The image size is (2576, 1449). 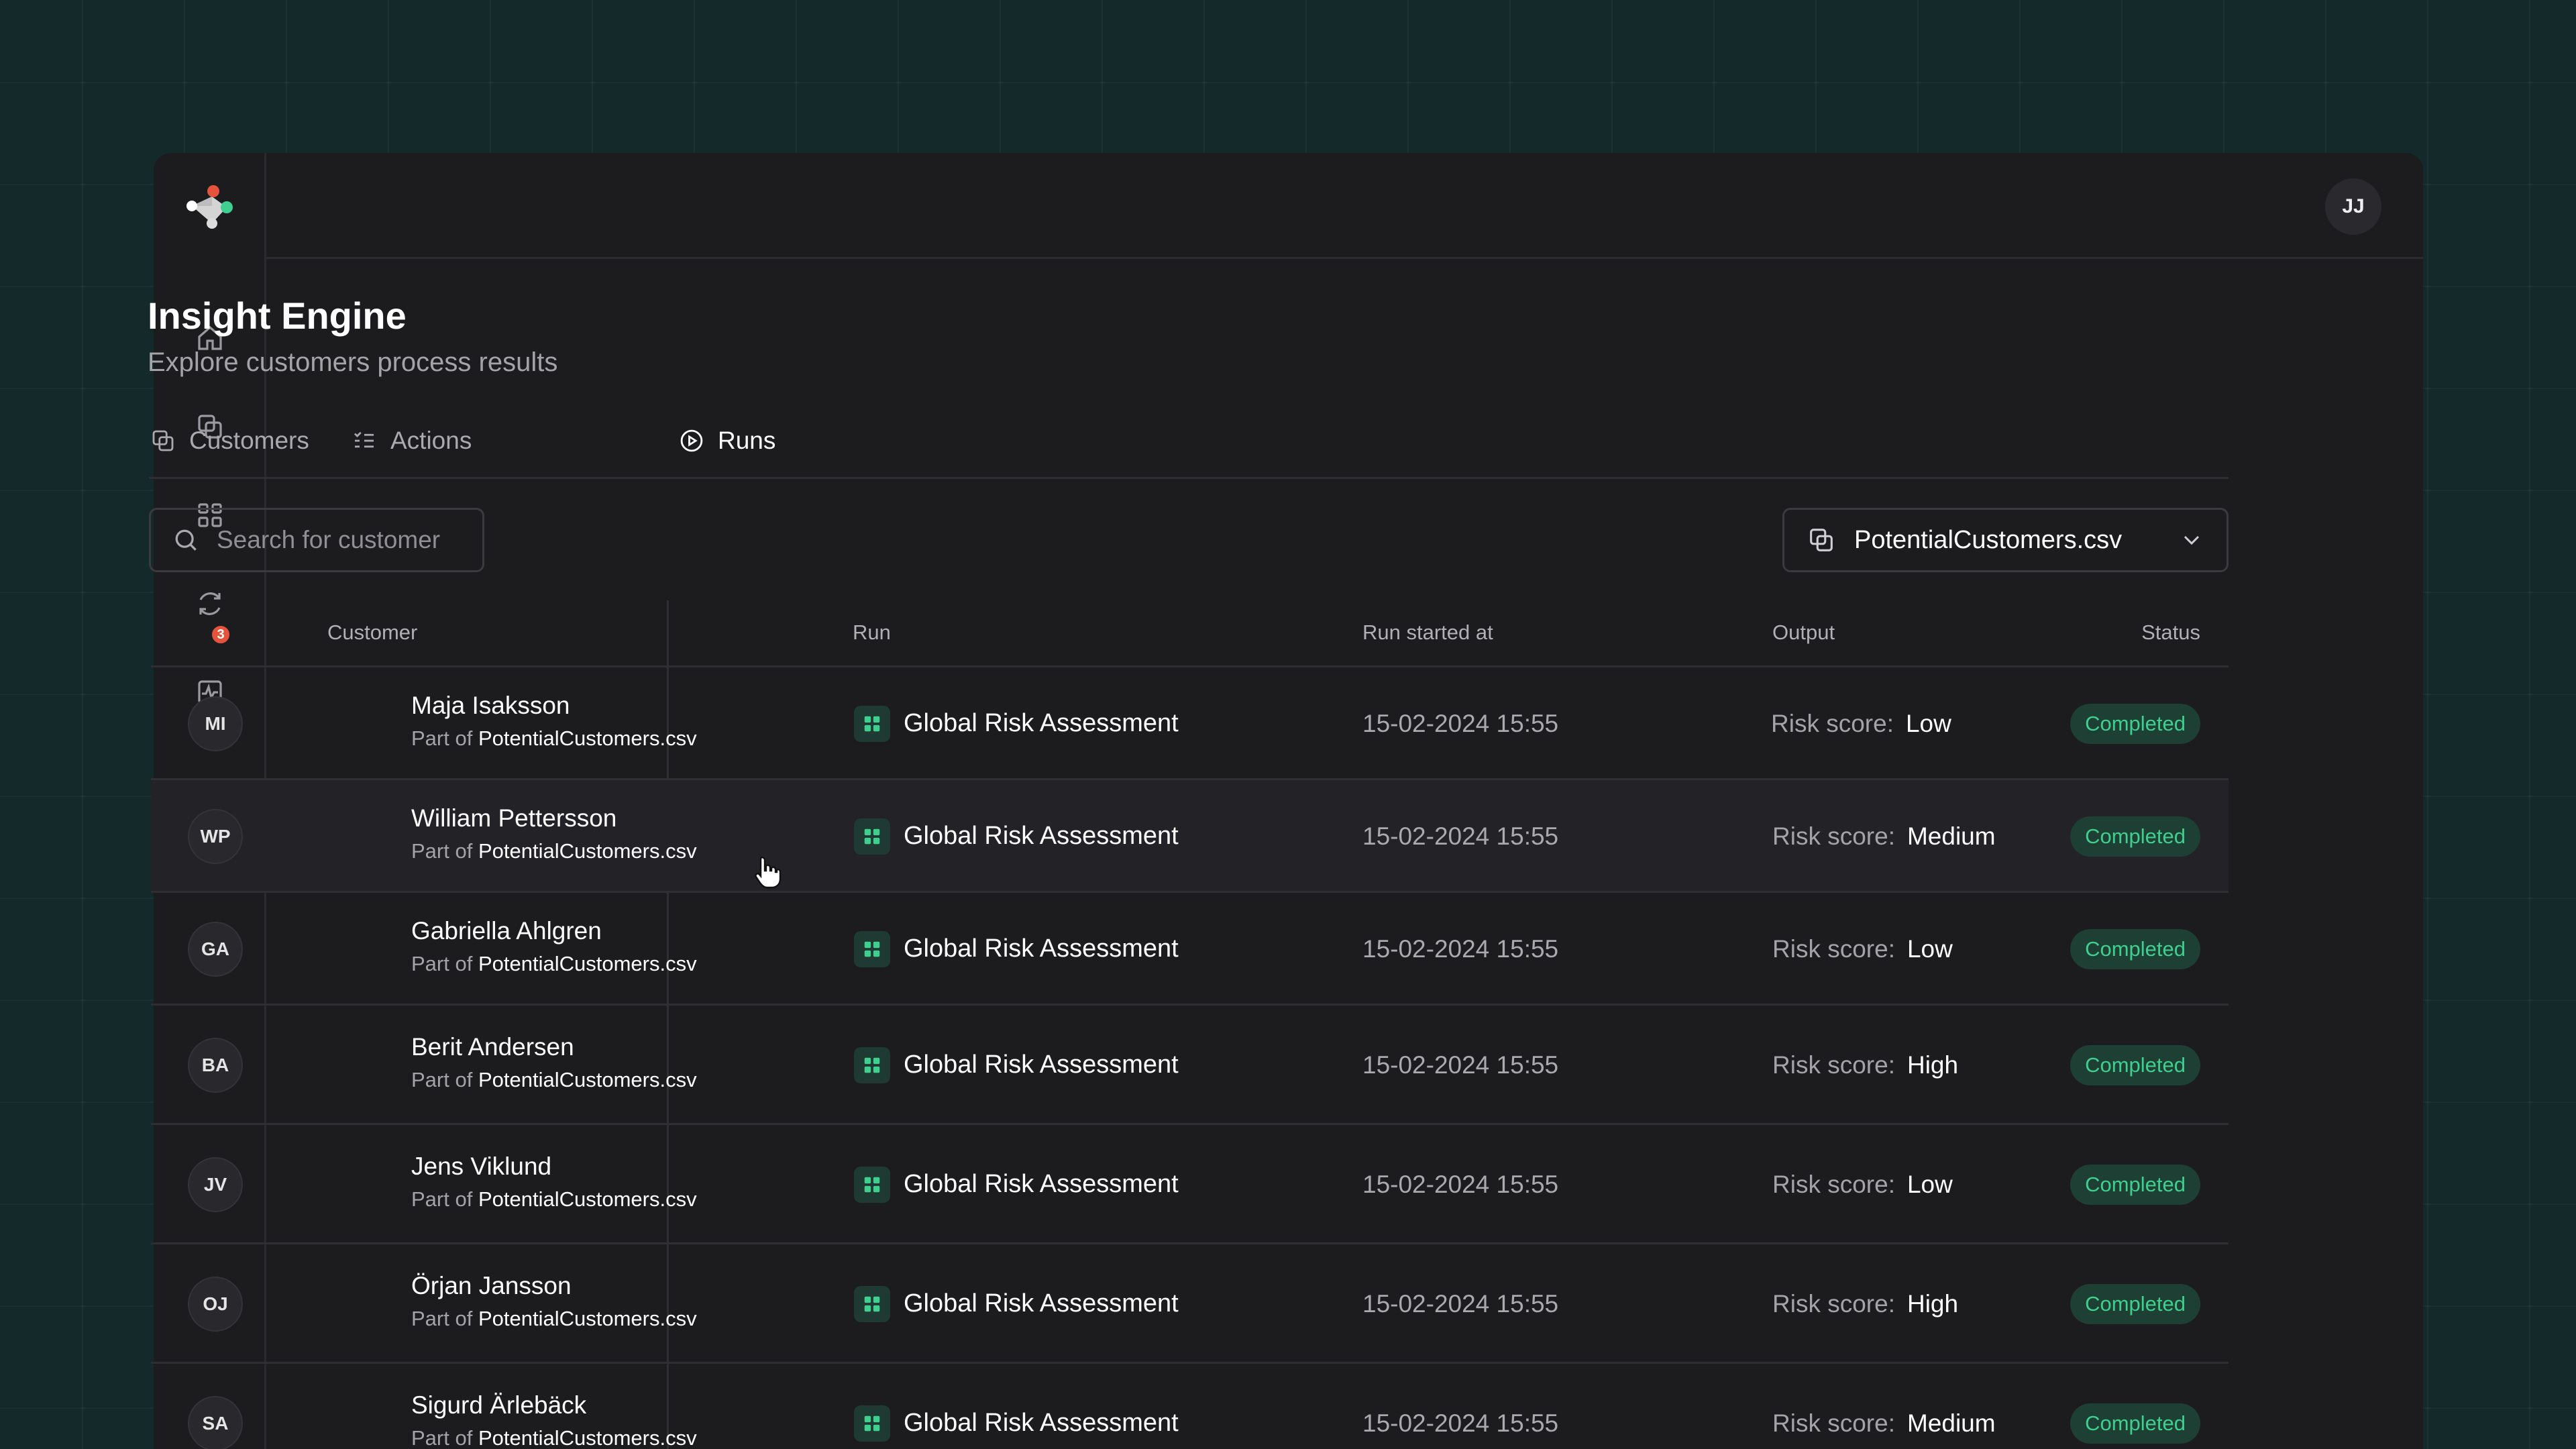 I want to click on customer-name: Örjan Jansson, so click(x=491, y=1286).